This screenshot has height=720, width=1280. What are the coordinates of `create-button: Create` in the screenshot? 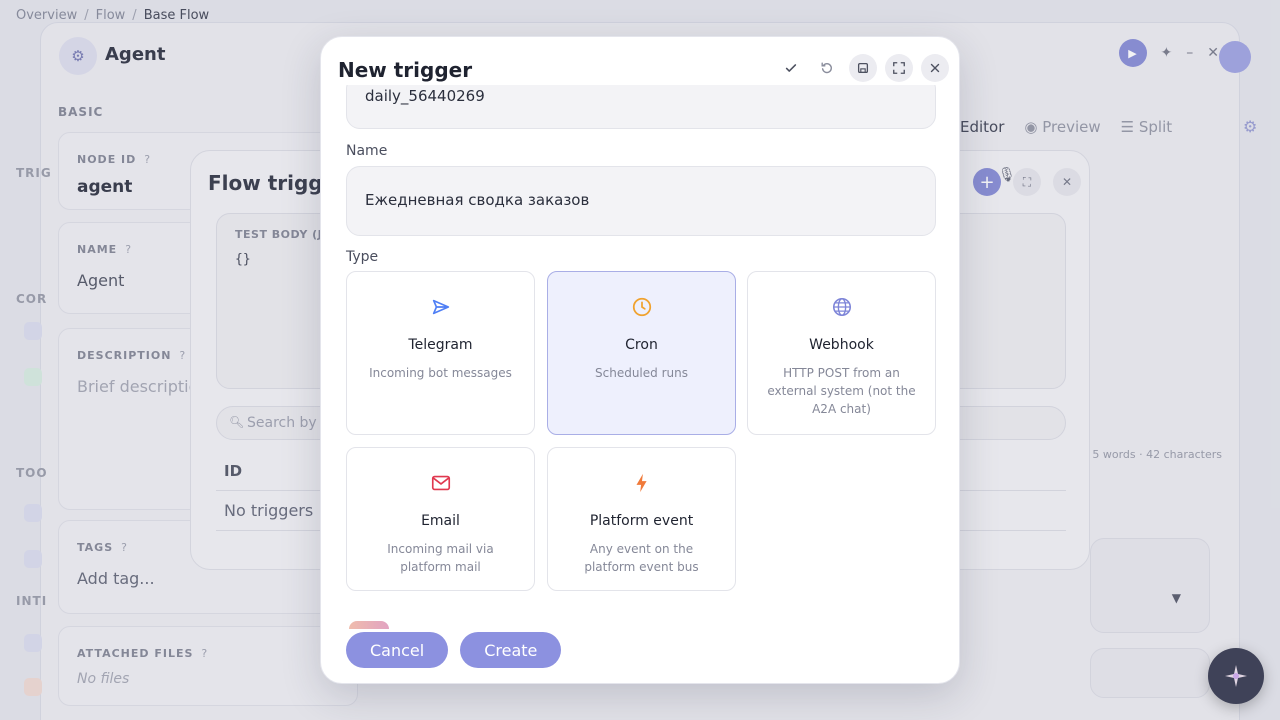 It's located at (511, 650).